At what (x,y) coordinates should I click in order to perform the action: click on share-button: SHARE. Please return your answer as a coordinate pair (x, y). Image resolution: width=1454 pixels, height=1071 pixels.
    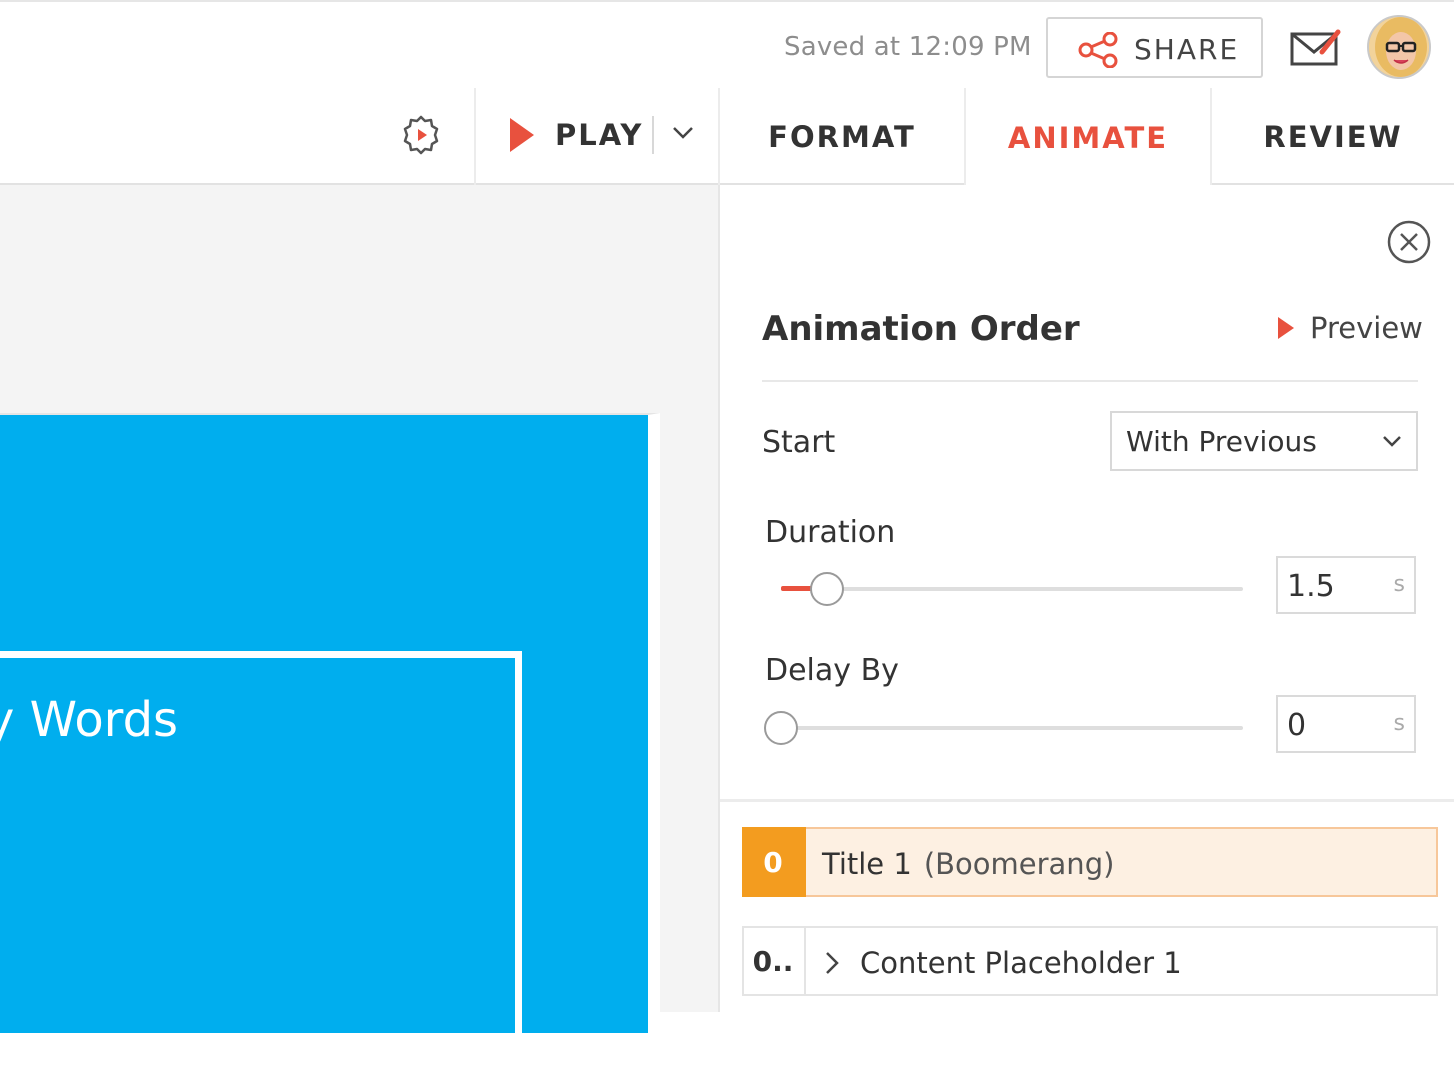
    Looking at the image, I should click on (1154, 47).